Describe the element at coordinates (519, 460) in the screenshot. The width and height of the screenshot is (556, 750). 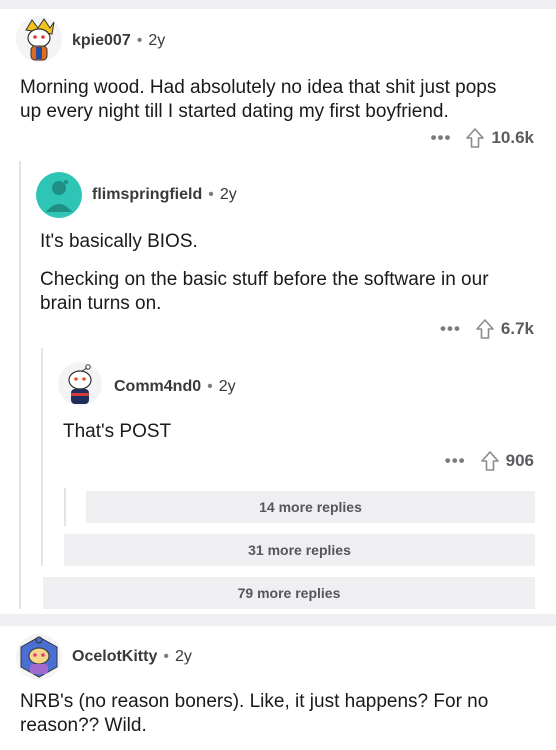
I see `upvote-count: 906` at that location.